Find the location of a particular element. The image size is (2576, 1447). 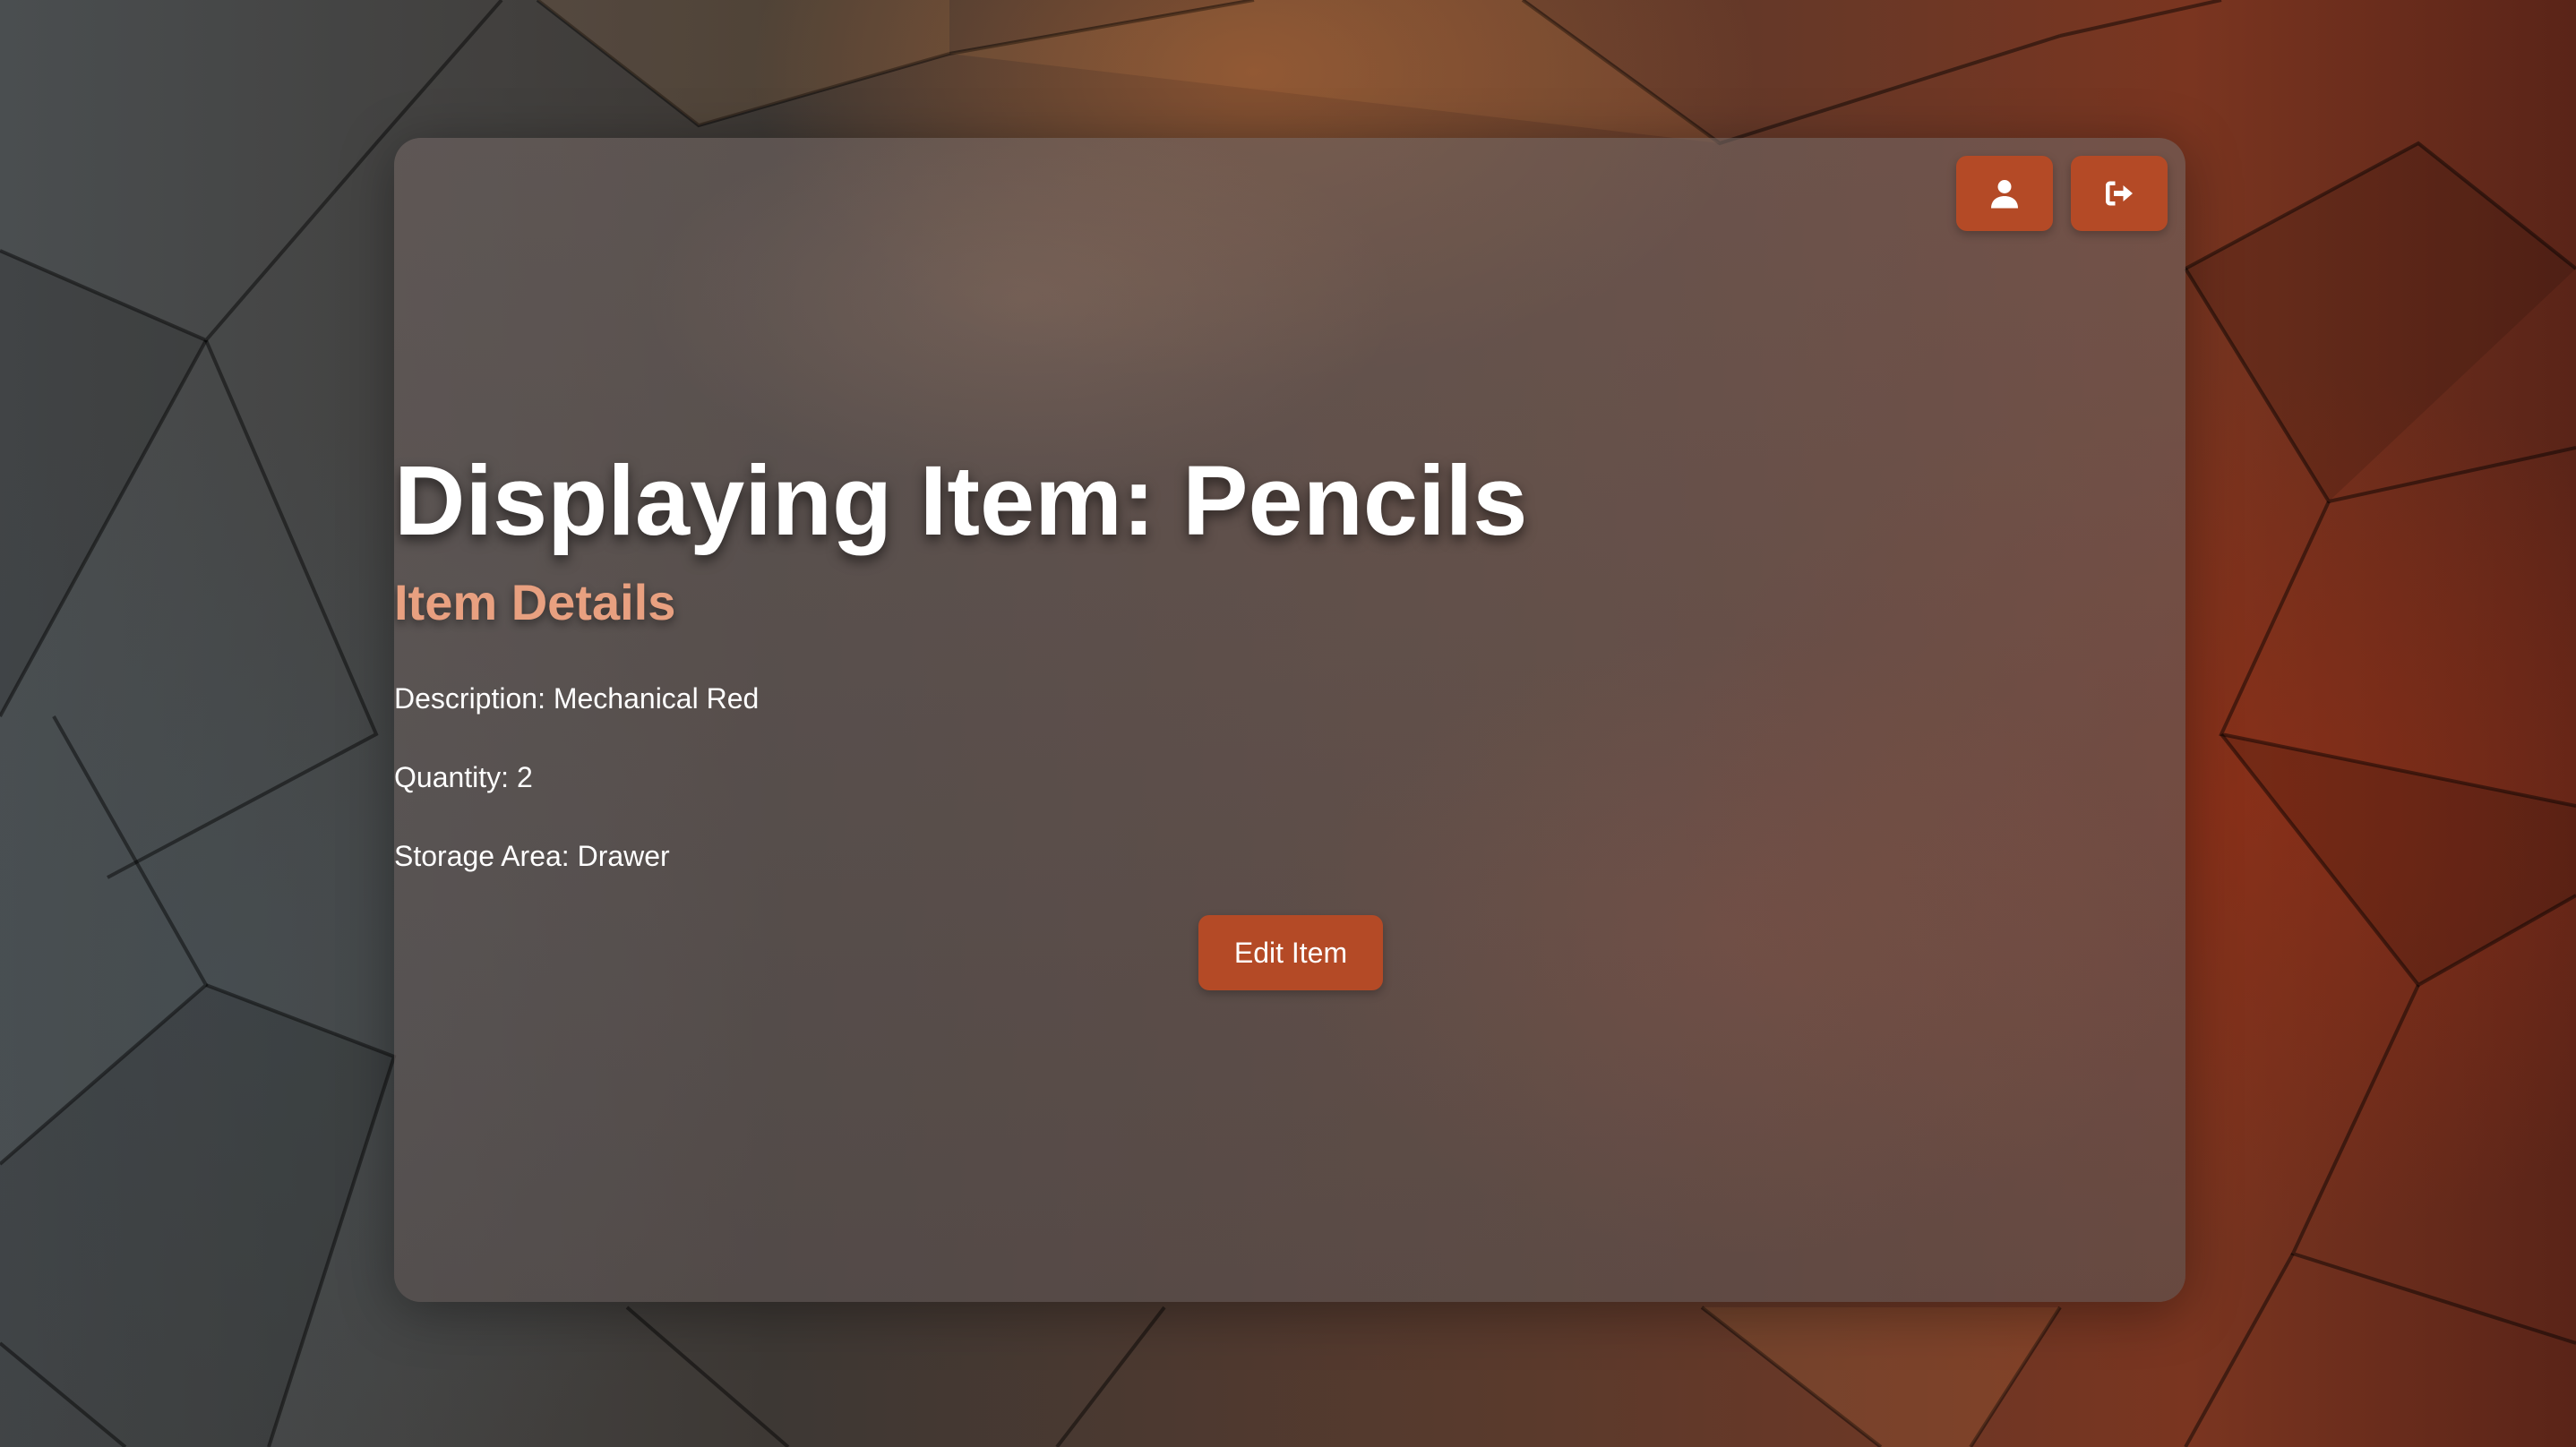

item-storage-area: Storage Area: Drawer is located at coordinates (532, 856).